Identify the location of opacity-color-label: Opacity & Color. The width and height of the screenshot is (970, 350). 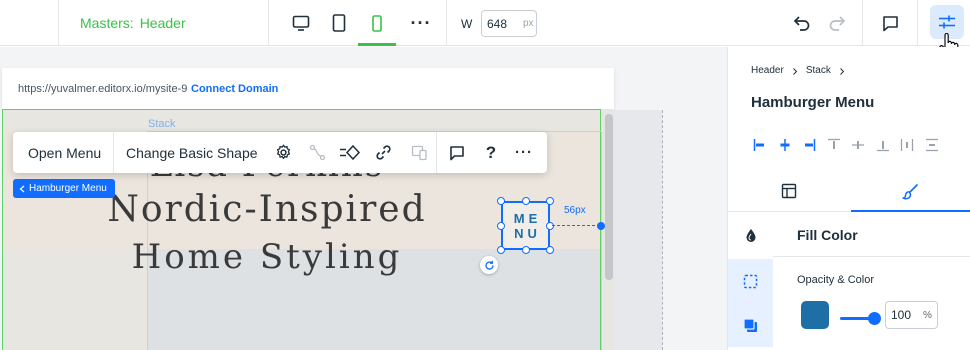
(836, 280).